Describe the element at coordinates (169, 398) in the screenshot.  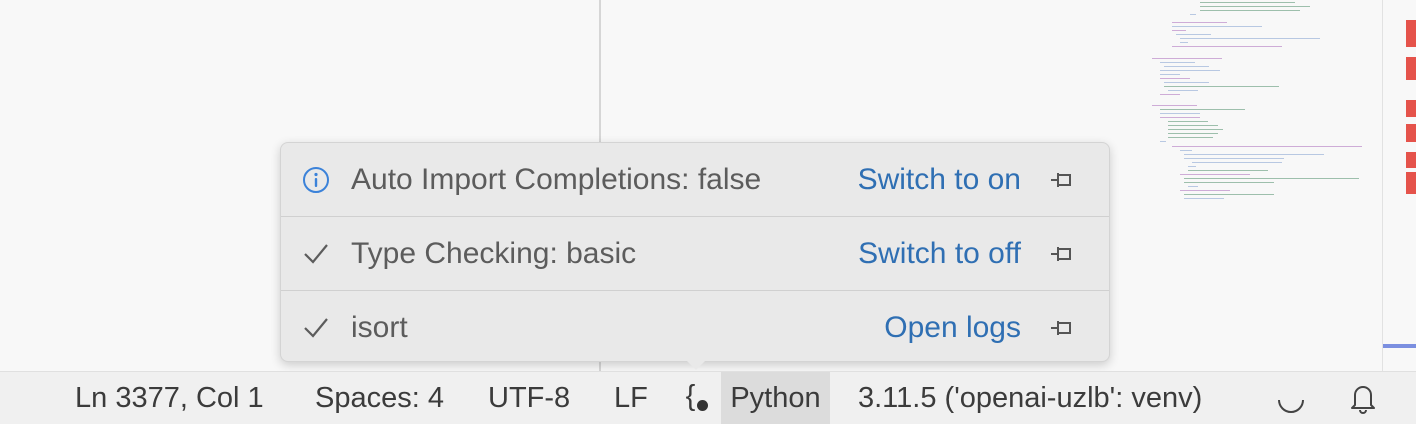
I see `cursor-position-status: Ln 3377, Col 1` at that location.